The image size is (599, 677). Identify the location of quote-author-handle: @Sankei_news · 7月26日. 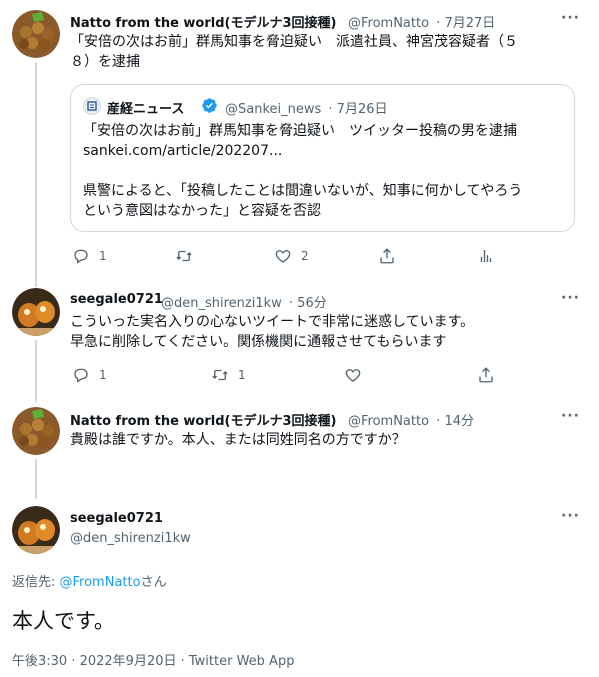
(306, 107).